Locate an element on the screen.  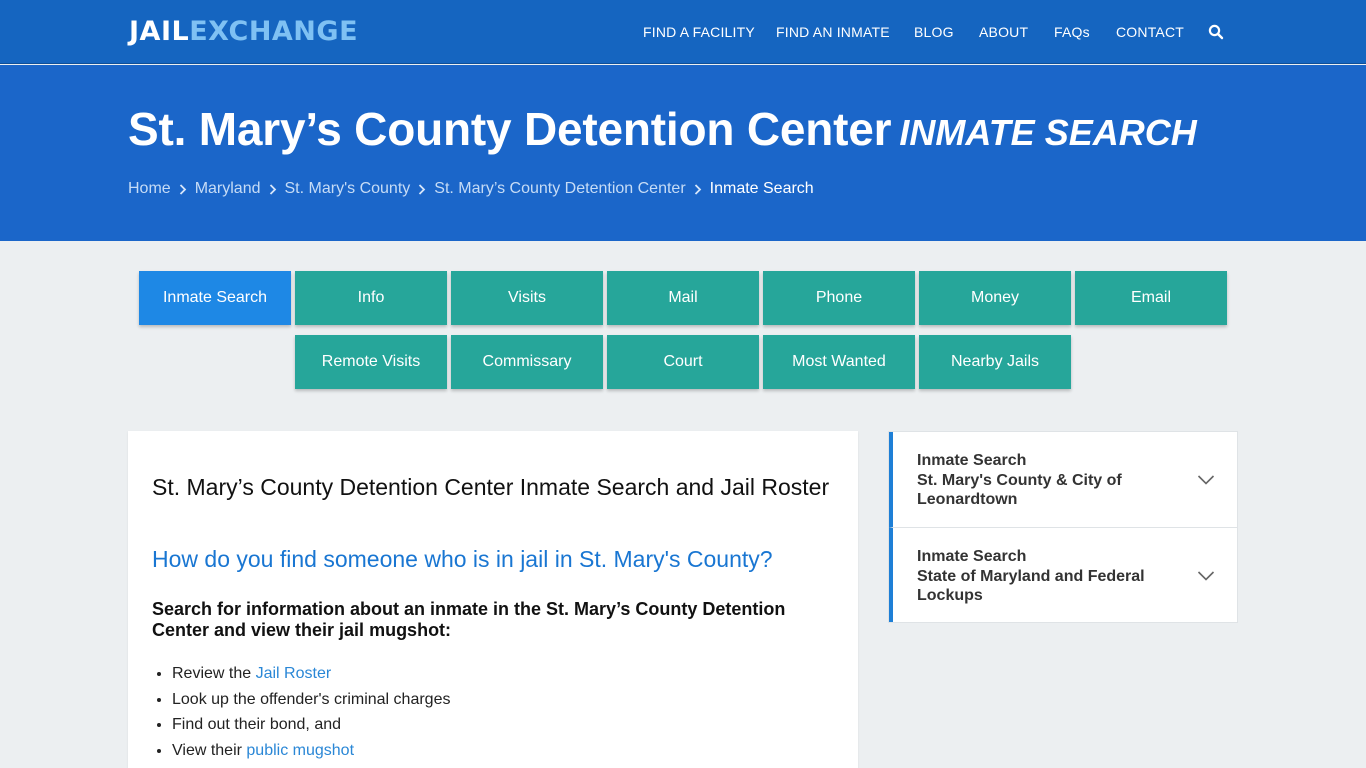
tab-email: Email is located at coordinates (1151, 298).